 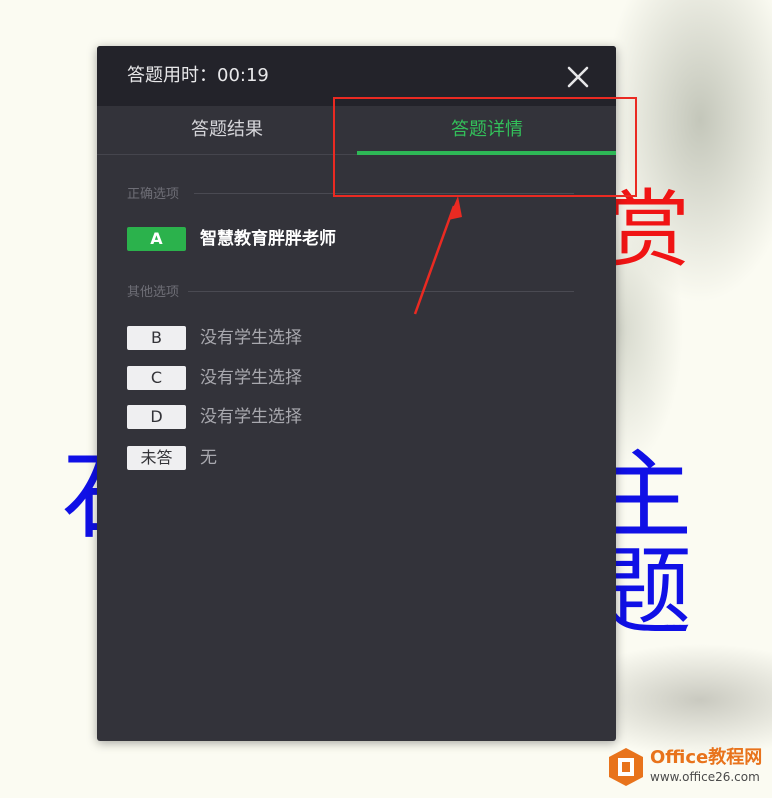 What do you see at coordinates (644, 544) in the screenshot?
I see `background-blue-text-right: 主题` at bounding box center [644, 544].